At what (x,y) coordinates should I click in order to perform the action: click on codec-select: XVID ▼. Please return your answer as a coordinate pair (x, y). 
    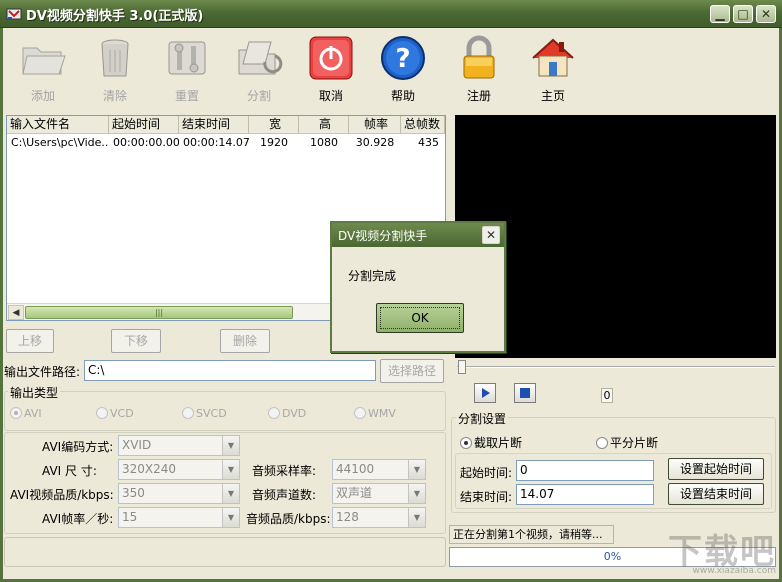
    Looking at the image, I should click on (179, 445).